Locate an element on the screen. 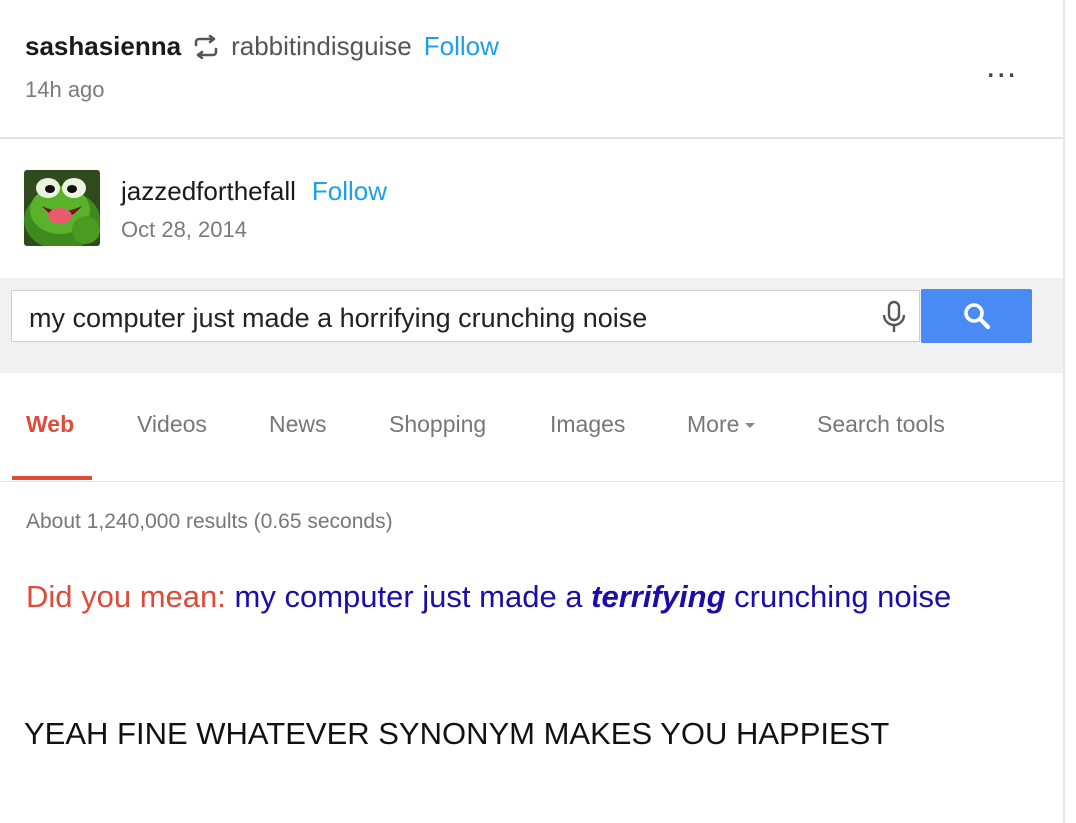 This screenshot has width=1076, height=823. tab-shopping: Shopping is located at coordinates (437, 424).